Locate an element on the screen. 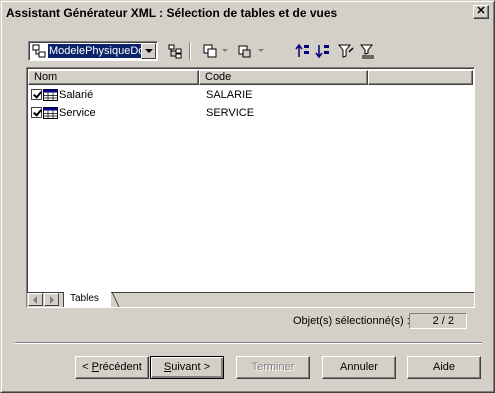 The image size is (495, 393). tab-strip: Tables is located at coordinates (250, 299).